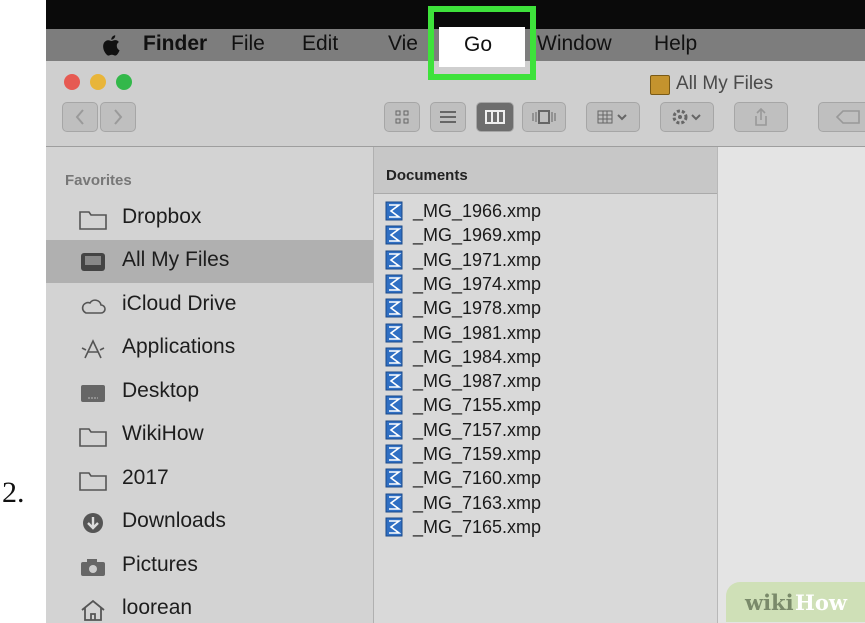  What do you see at coordinates (209, 392) in the screenshot?
I see `sidebar-item-desktop: Desktop` at bounding box center [209, 392].